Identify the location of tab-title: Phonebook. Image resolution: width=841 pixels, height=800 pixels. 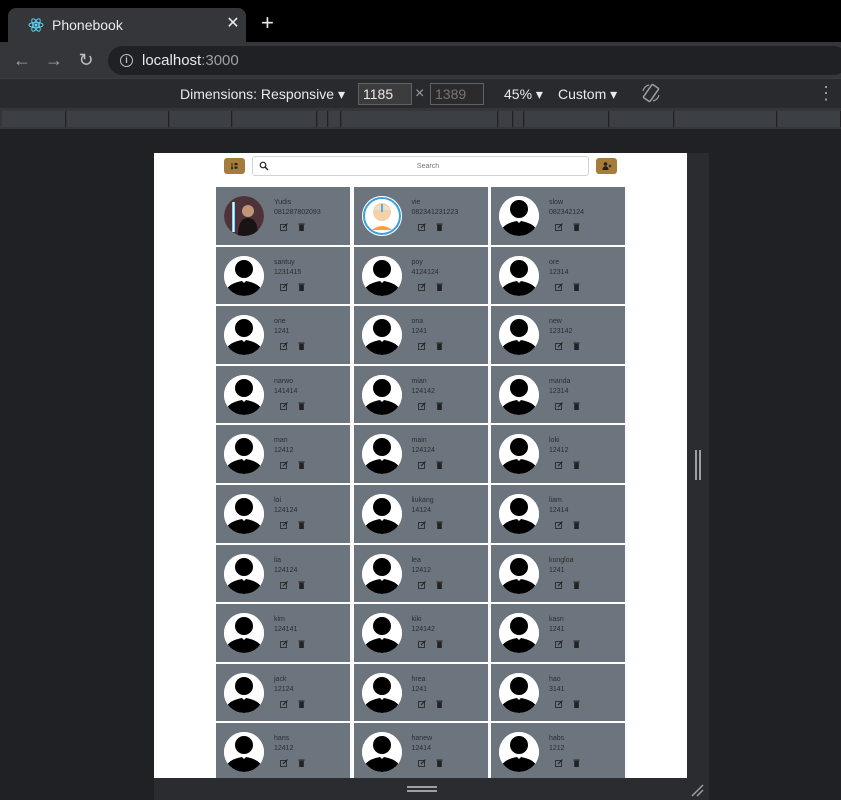
(87, 25).